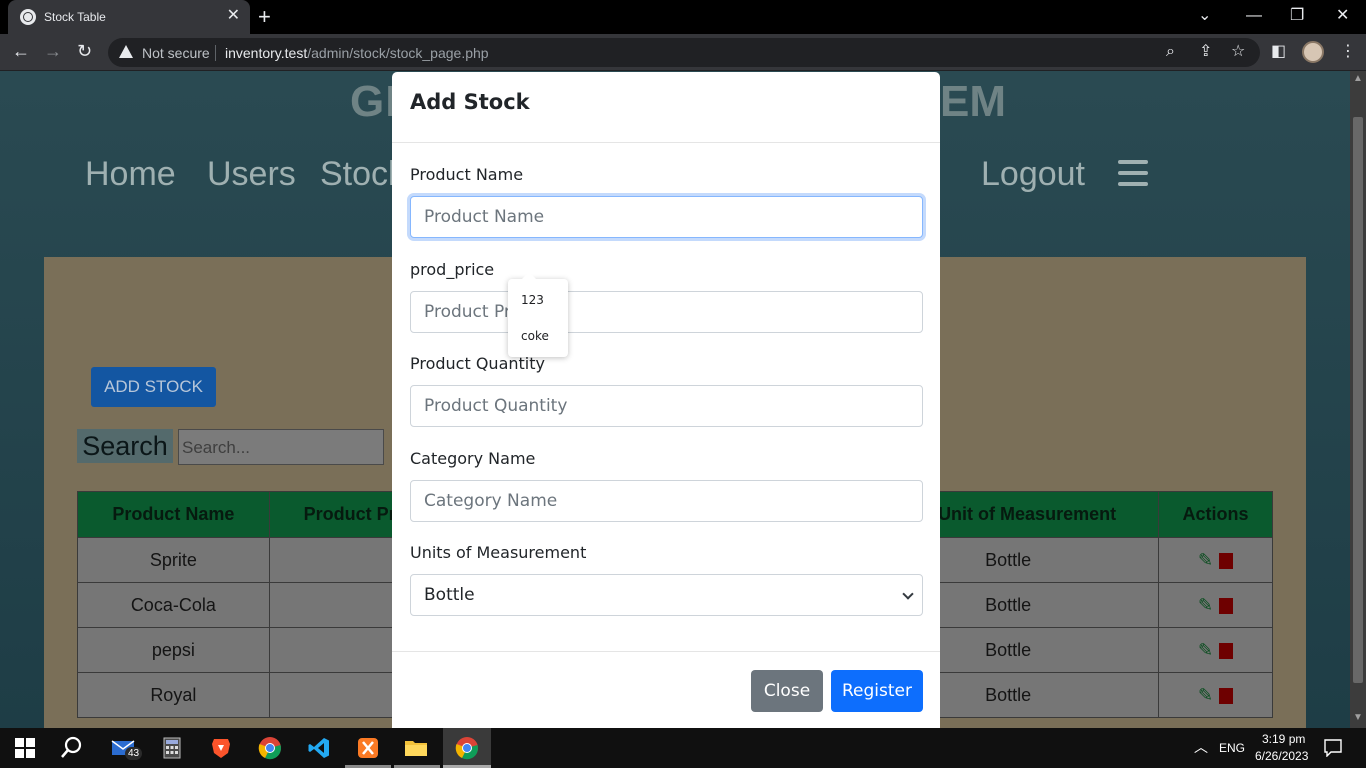  Describe the element at coordinates (264, 17) in the screenshot. I see `new-tab-icon: +` at that location.